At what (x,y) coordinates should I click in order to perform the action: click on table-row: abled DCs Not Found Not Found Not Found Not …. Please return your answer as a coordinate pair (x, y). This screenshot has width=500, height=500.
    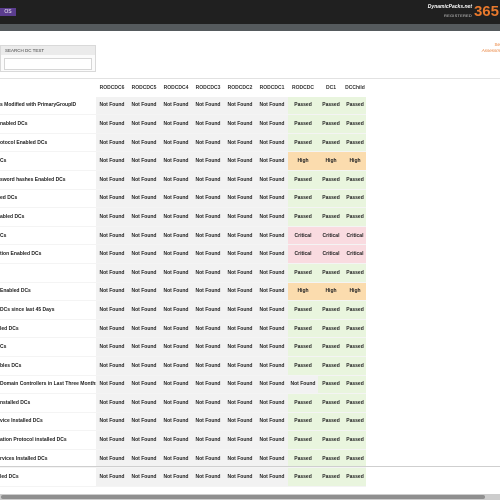
    Looking at the image, I should click on (183, 217).